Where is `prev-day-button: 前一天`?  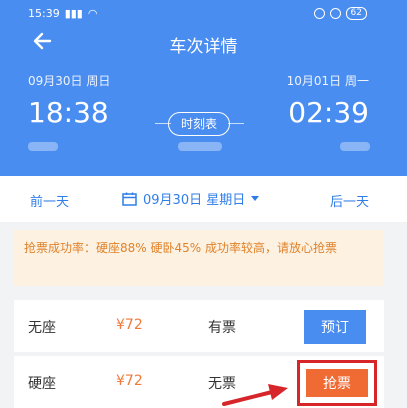 prev-day-button: 前一天 is located at coordinates (49, 200).